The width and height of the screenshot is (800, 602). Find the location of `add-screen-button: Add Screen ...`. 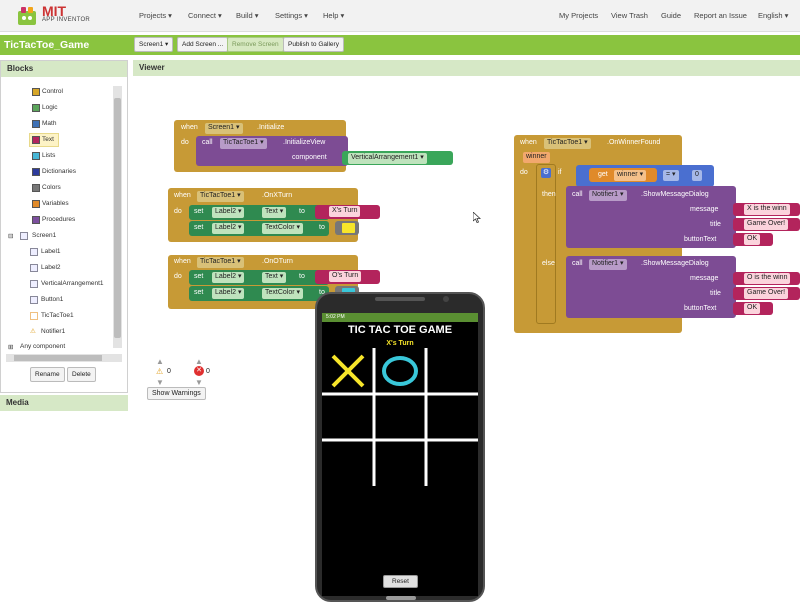

add-screen-button: Add Screen ... is located at coordinates (203, 44).